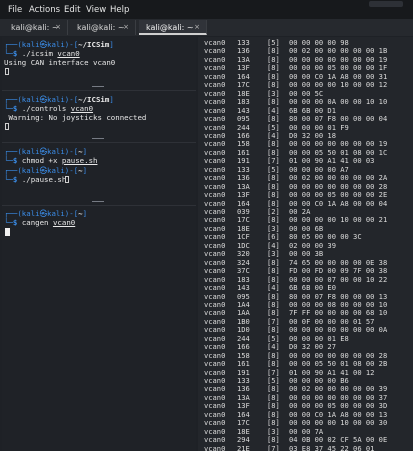 This screenshot has height=451, width=413. Describe the element at coordinates (386, 4) in the screenshot. I see `window-controls` at that location.